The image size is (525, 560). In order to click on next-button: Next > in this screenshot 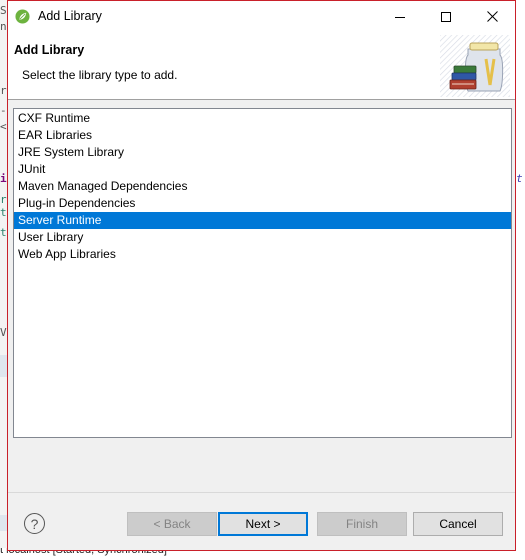, I will do `click(263, 524)`.